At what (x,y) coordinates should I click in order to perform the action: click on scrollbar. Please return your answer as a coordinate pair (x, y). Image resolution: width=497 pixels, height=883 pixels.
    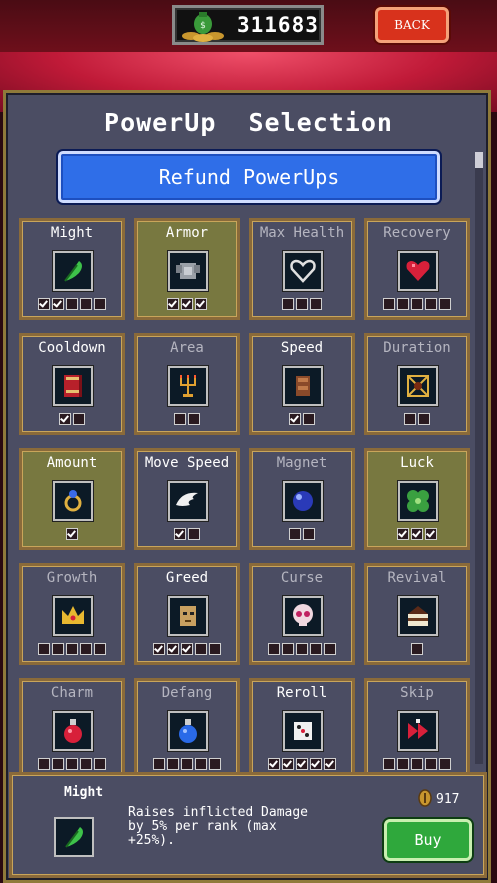
    Looking at the image, I should click on (479, 458).